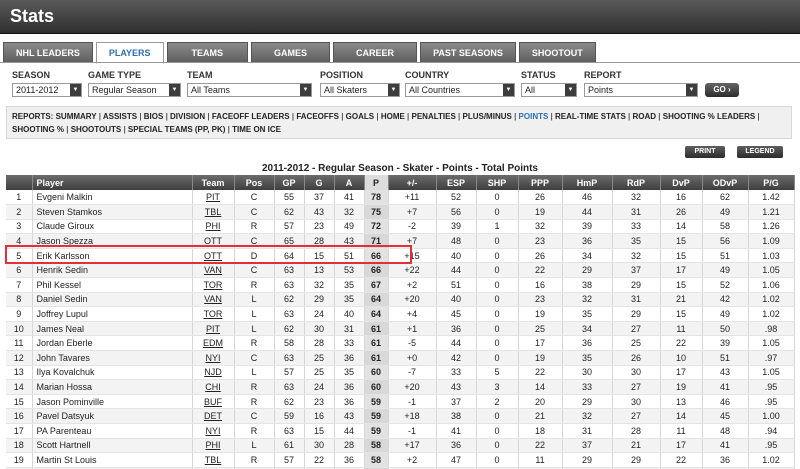  What do you see at coordinates (47, 90) in the screenshot?
I see `season-select: 2011-2012 ▼` at bounding box center [47, 90].